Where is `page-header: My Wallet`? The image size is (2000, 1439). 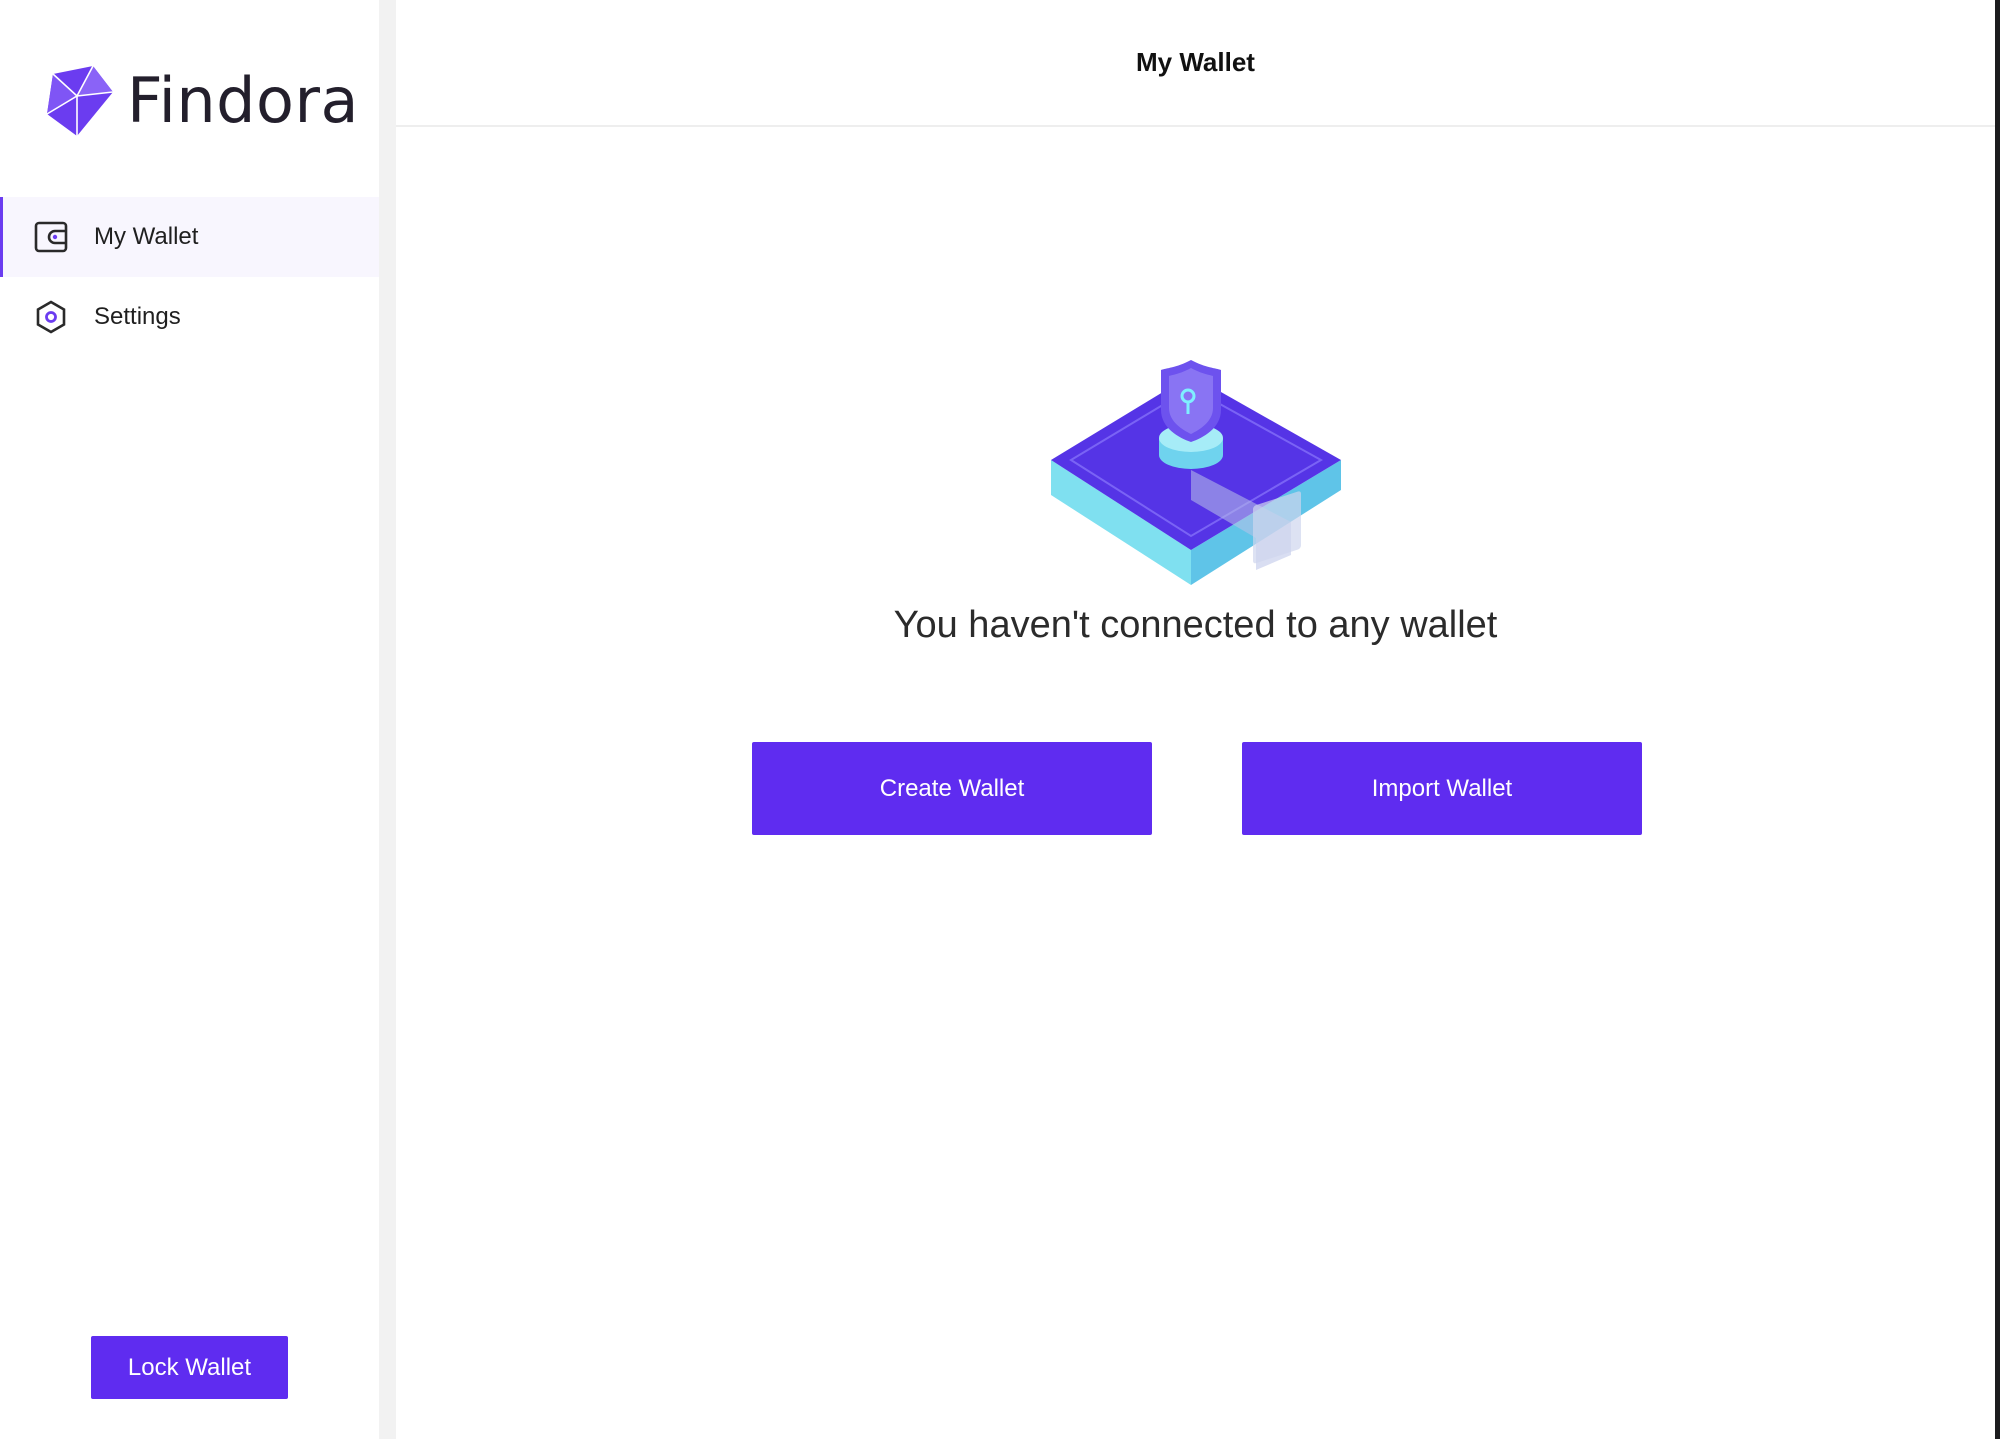 page-header: My Wallet is located at coordinates (1195, 63).